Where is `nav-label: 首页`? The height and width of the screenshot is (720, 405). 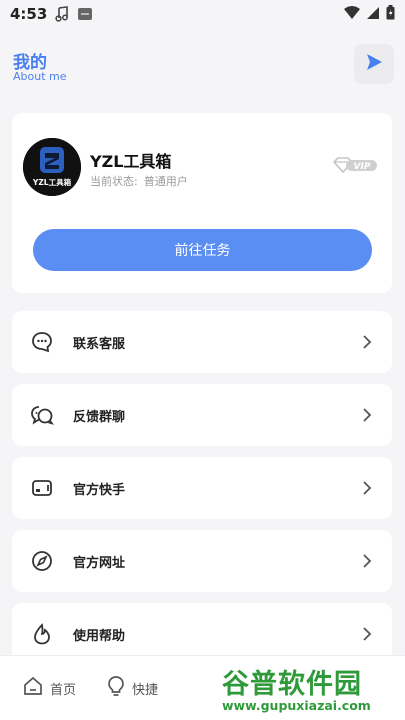 nav-label: 首页 is located at coordinates (63, 690).